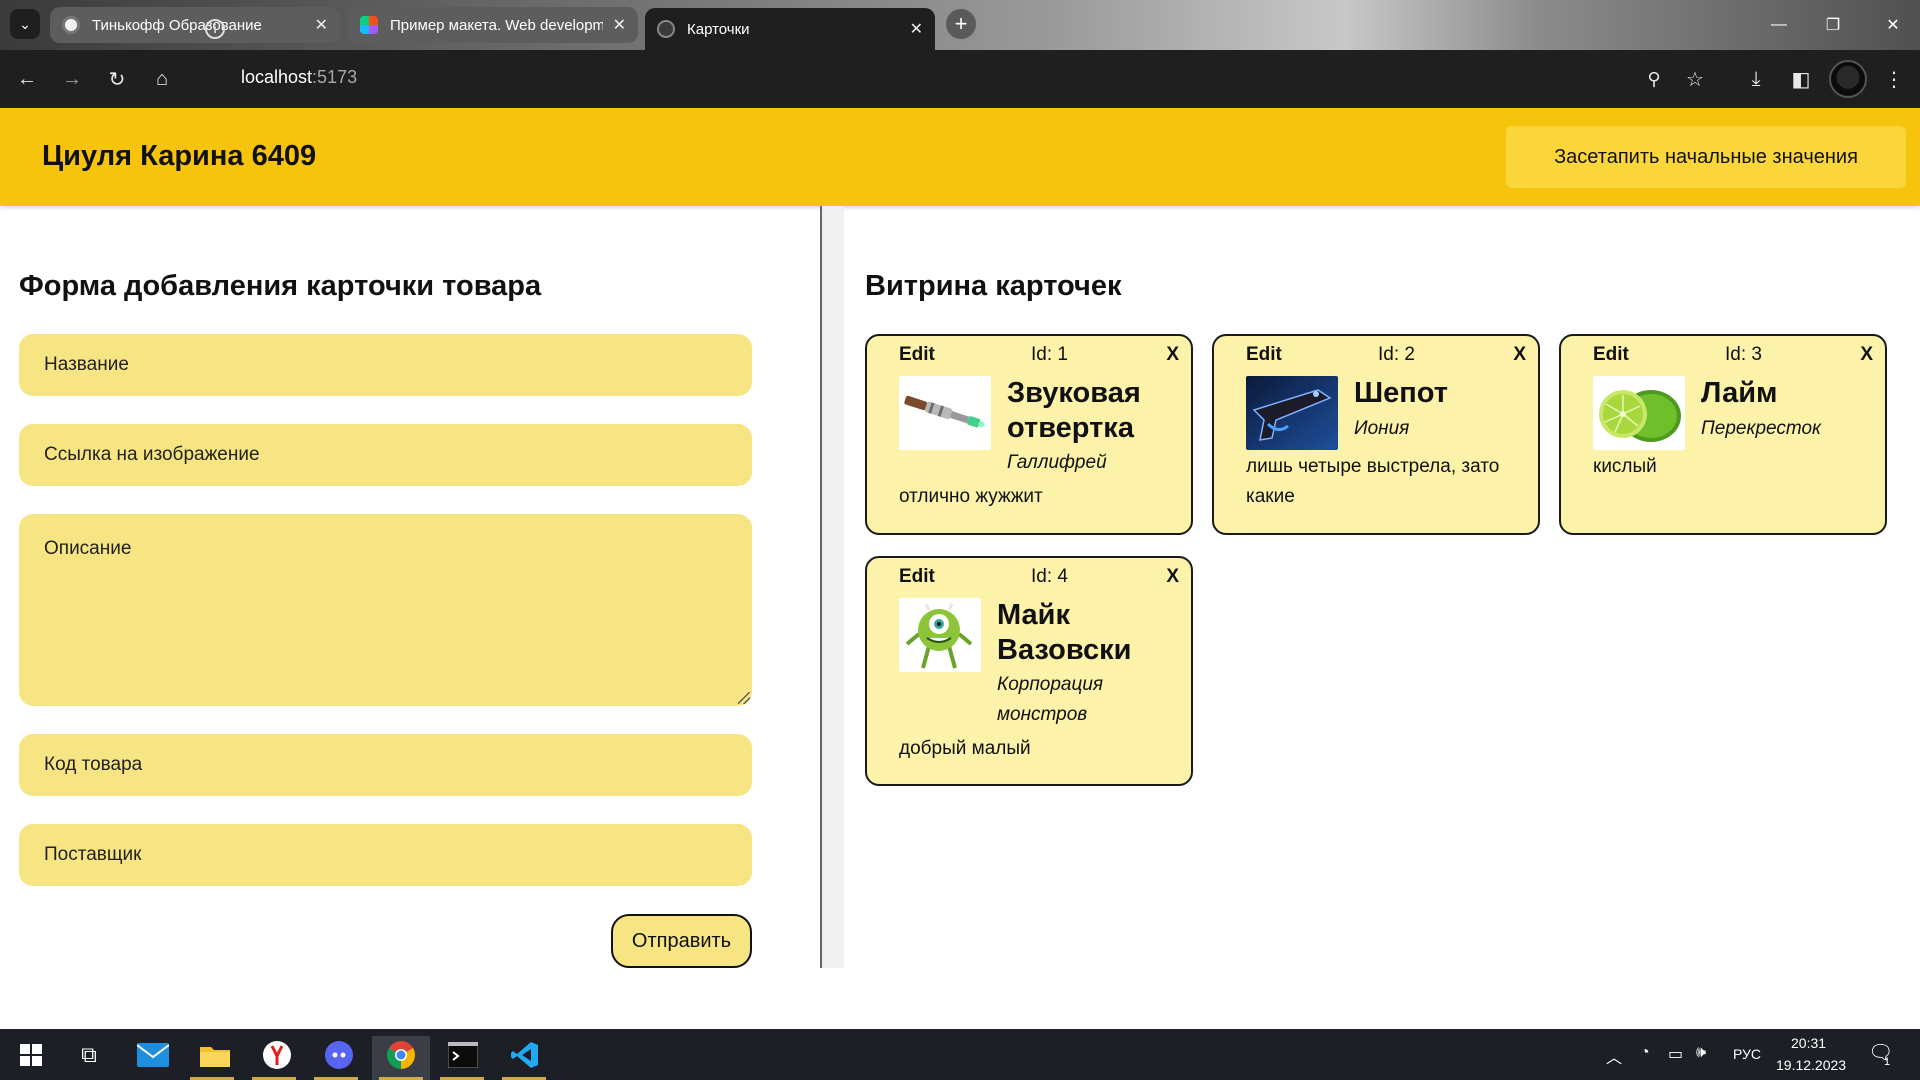 Image resolution: width=1920 pixels, height=1080 pixels. I want to click on start-button, so click(31, 1055).